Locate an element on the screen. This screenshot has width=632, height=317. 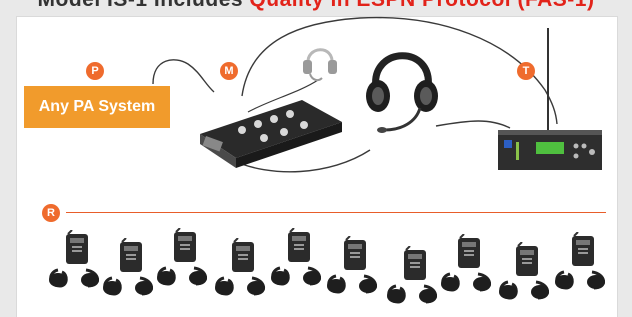
headset-small-icon is located at coordinates (320, 65).